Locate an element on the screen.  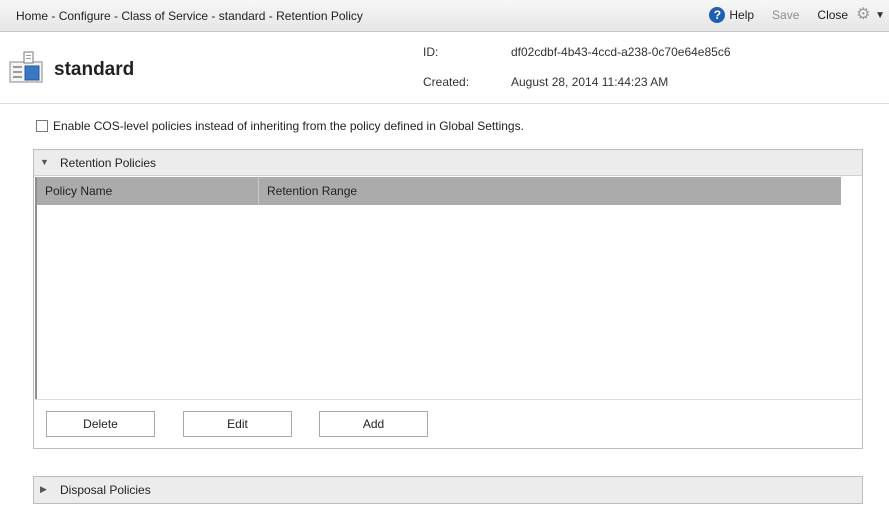
id-value: df02cdbf-4b43-4ccd-a238-0c70e64e85c6 is located at coordinates (621, 52).